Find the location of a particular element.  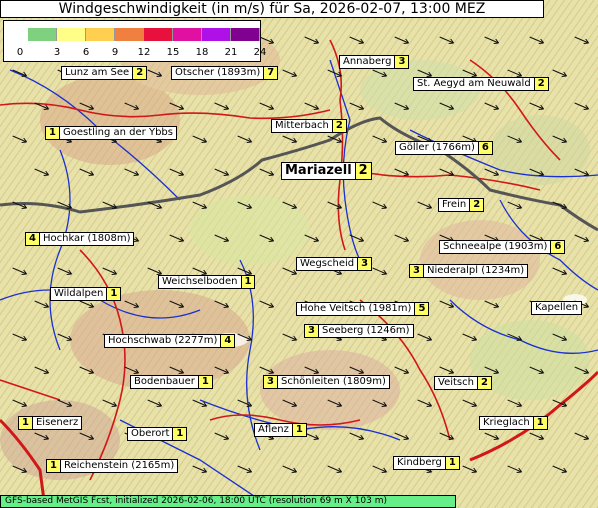

colorbar-tick-label: 9 is located at coordinates (115, 52).